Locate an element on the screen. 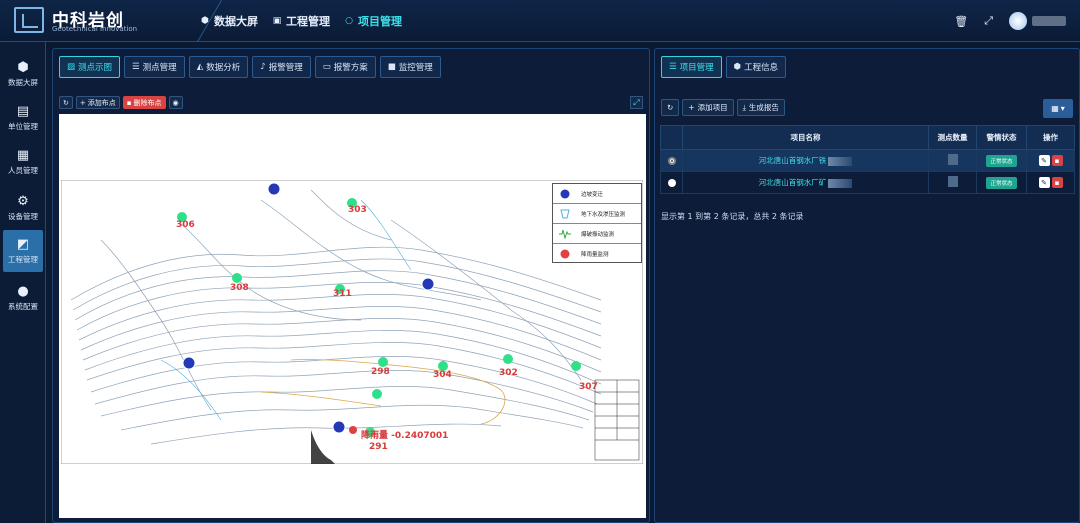  topnav-data-screen: ⬢ 数据大屏 is located at coordinates (229, 21).